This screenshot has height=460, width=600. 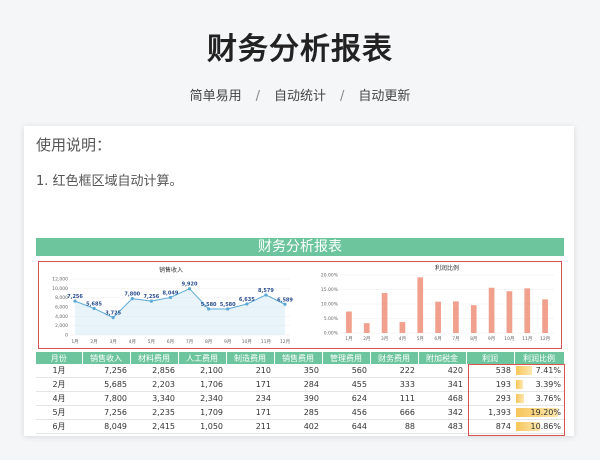 What do you see at coordinates (491, 339) in the screenshot?
I see `bar-chart-xtick: 9月` at bounding box center [491, 339].